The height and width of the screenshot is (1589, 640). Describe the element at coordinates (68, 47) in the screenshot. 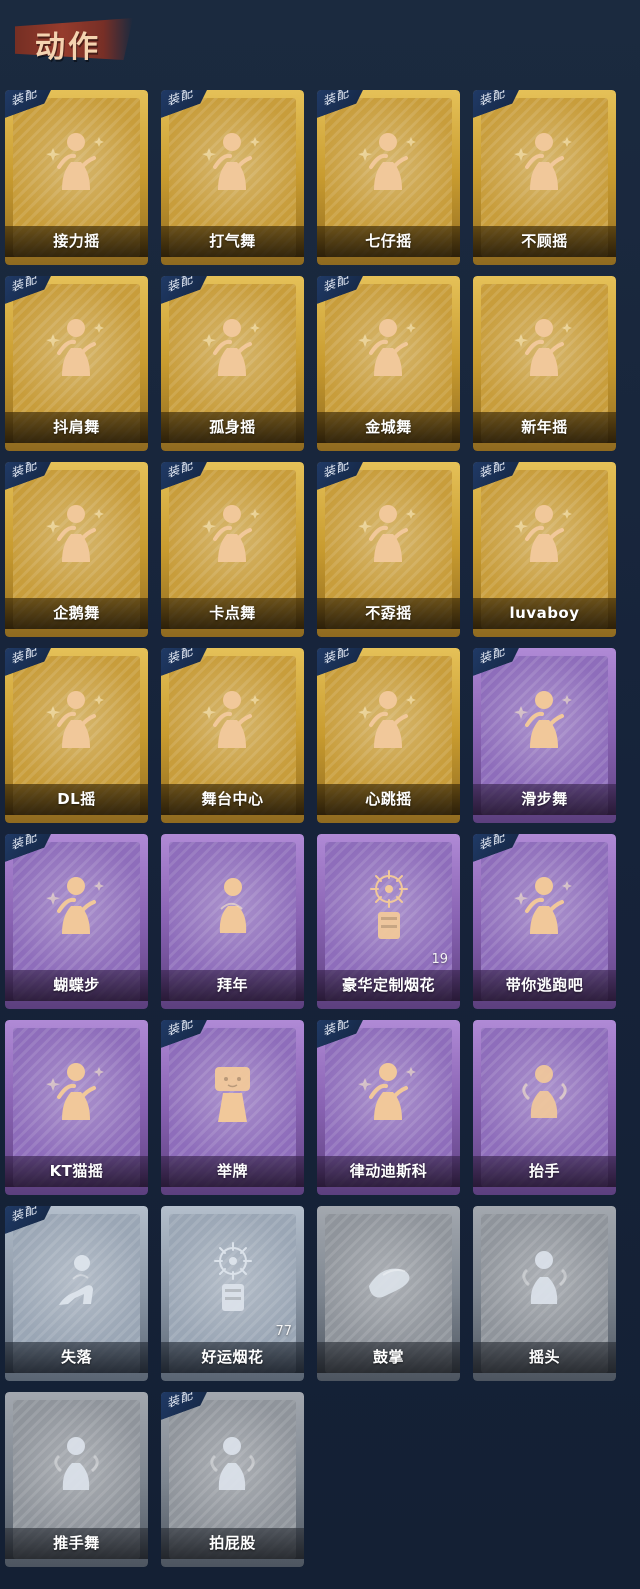

I see `section-title: 动作` at that location.